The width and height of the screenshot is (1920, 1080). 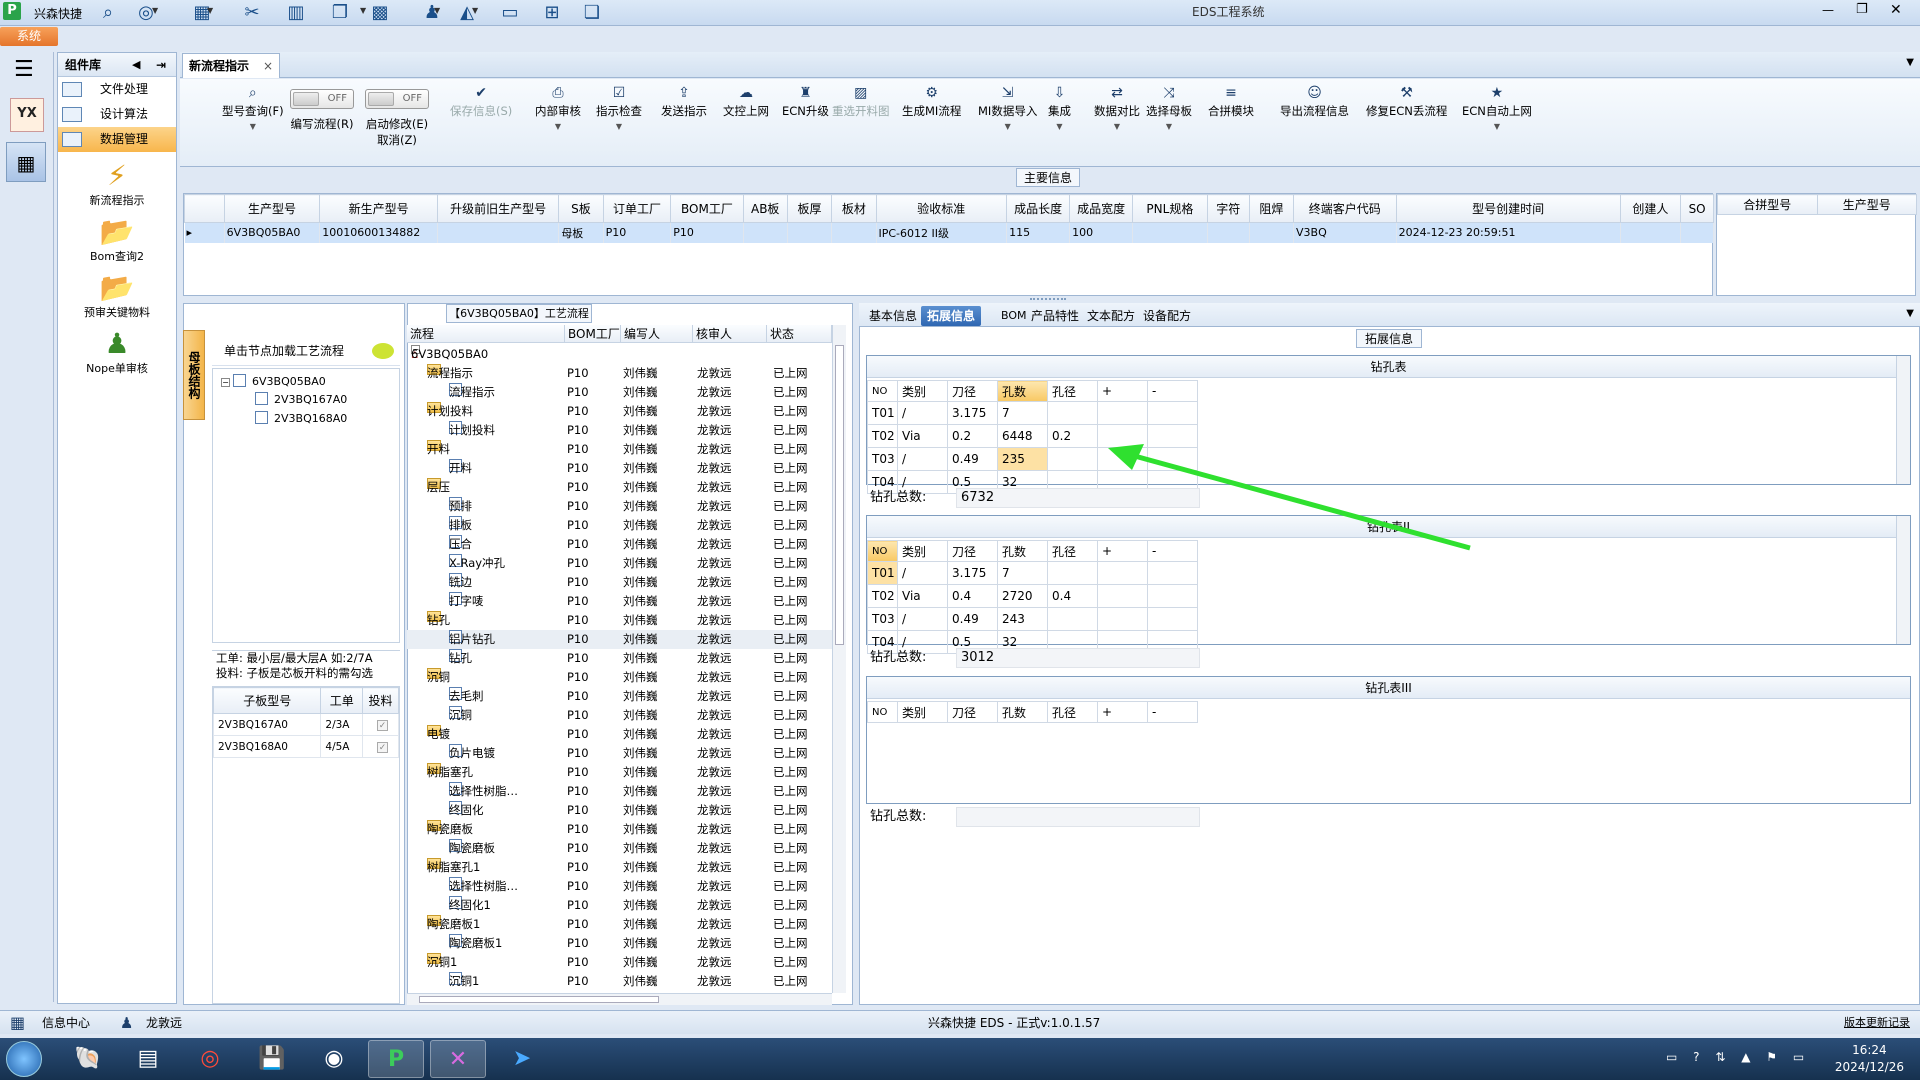 What do you see at coordinates (17, 1023) in the screenshot?
I see `grid-icon: ▦` at bounding box center [17, 1023].